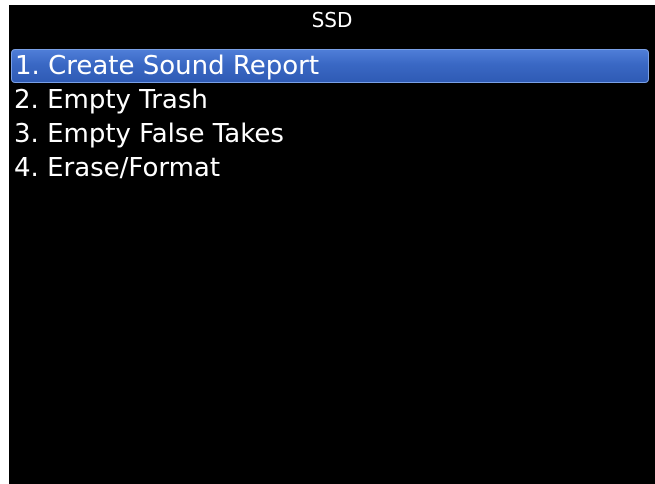  I want to click on screen-title: SSD, so click(332, 20).